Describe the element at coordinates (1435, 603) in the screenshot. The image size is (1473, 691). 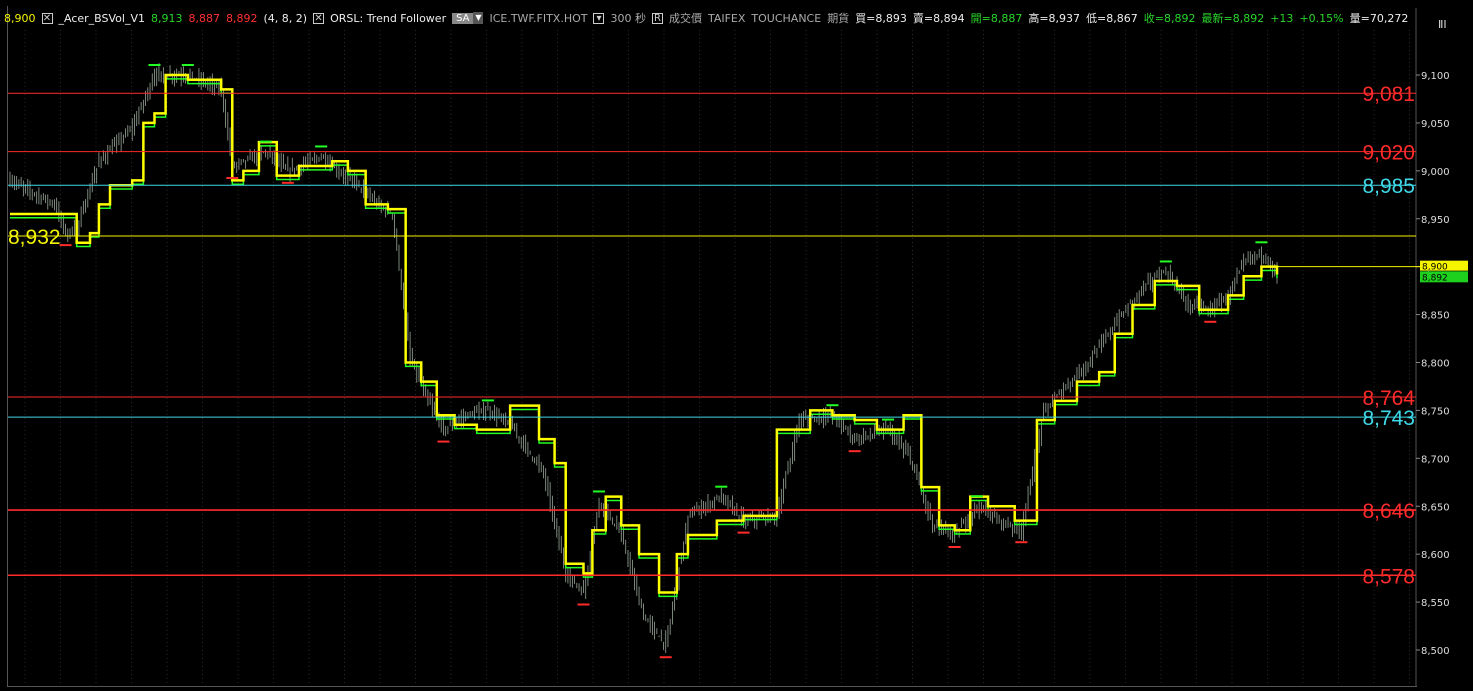
I see `y-tick-label: 8,550` at that location.